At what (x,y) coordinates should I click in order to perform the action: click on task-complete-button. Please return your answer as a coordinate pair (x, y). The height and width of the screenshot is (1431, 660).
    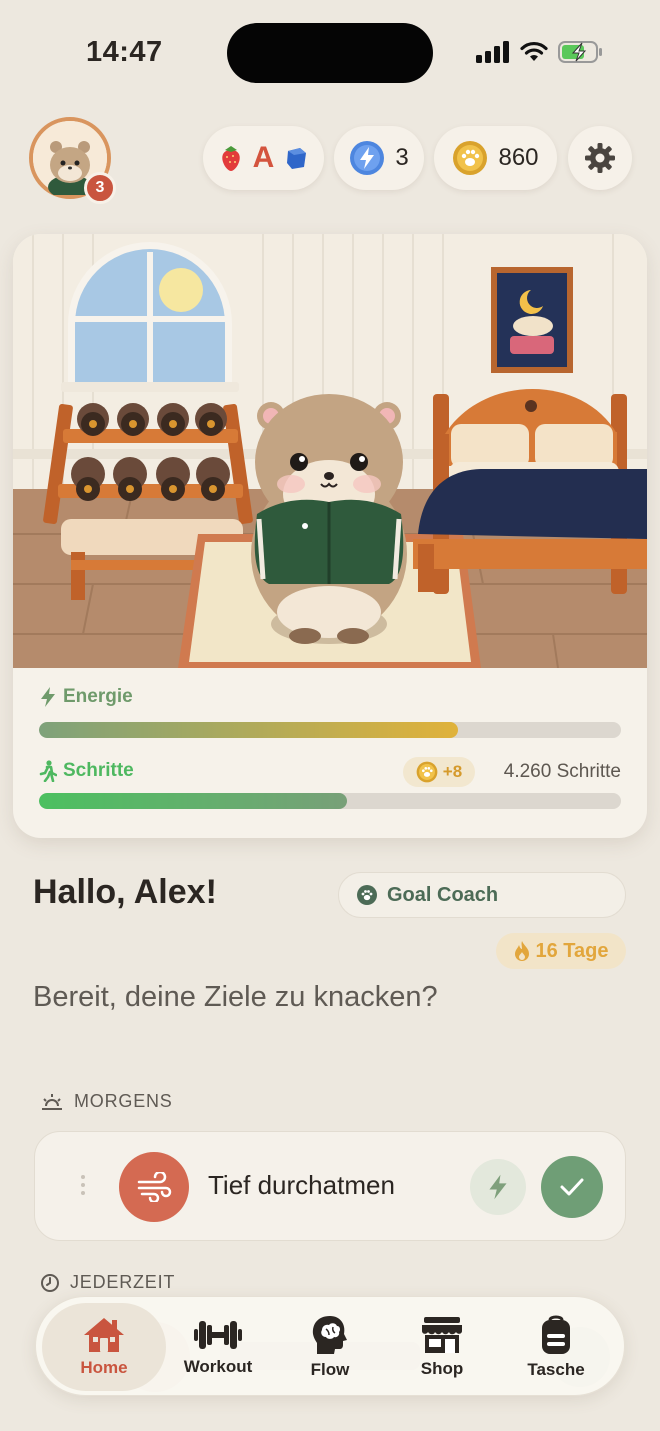
    Looking at the image, I should click on (572, 1187).